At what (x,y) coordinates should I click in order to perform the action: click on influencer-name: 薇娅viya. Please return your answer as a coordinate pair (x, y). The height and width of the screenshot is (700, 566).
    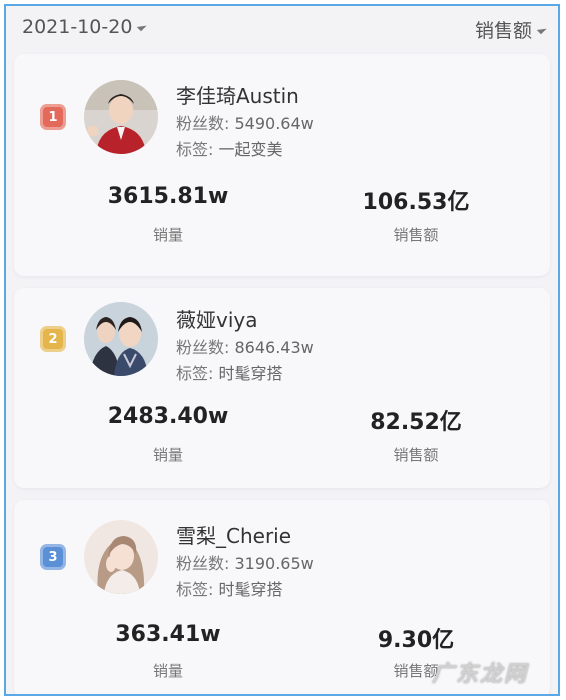
    Looking at the image, I should click on (216, 318).